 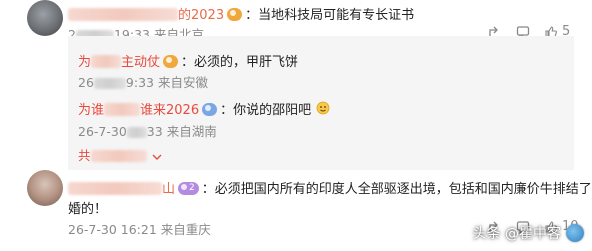 I want to click on comment-location: 来自重庆, so click(x=185, y=229).